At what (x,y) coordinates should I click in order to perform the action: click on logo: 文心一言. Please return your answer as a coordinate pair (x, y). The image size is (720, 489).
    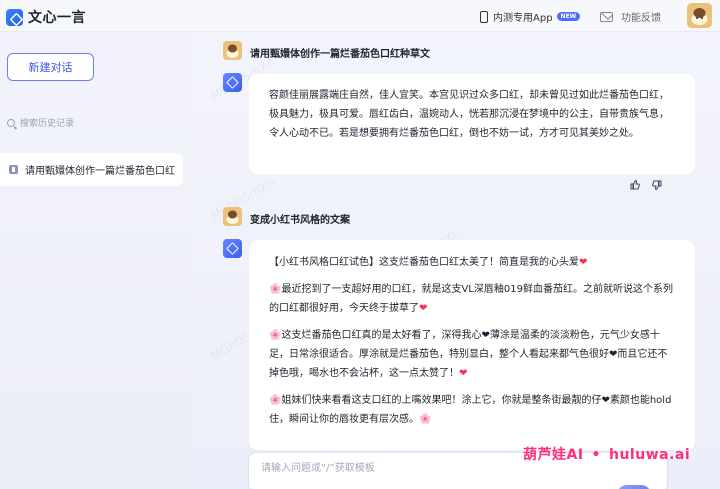
    Looking at the image, I should click on (46, 17).